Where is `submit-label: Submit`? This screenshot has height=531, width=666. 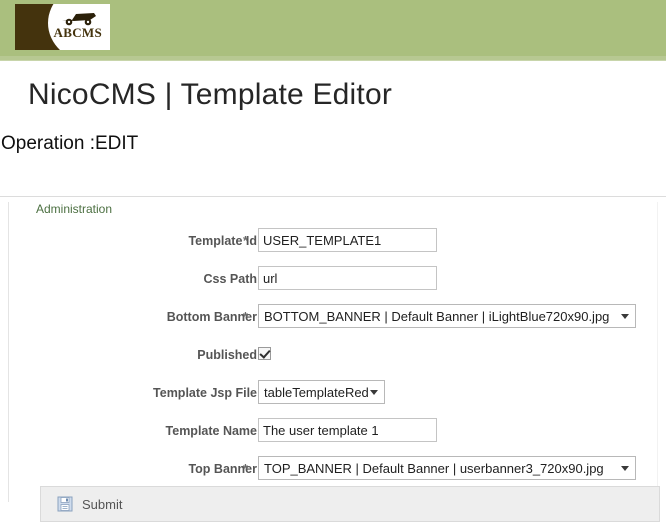 submit-label: Submit is located at coordinates (102, 504).